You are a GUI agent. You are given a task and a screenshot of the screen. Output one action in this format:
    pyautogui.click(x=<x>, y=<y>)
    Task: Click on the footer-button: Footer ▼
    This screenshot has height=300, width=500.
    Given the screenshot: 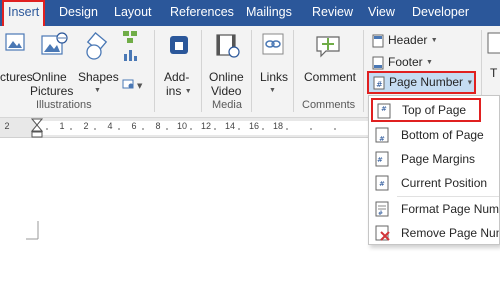 What is the action you would take?
    pyautogui.click(x=402, y=62)
    